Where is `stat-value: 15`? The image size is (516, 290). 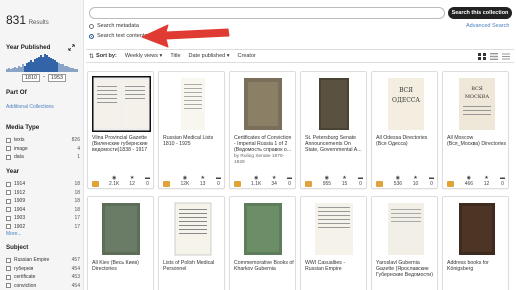
stat-value: 15 is located at coordinates (344, 184).